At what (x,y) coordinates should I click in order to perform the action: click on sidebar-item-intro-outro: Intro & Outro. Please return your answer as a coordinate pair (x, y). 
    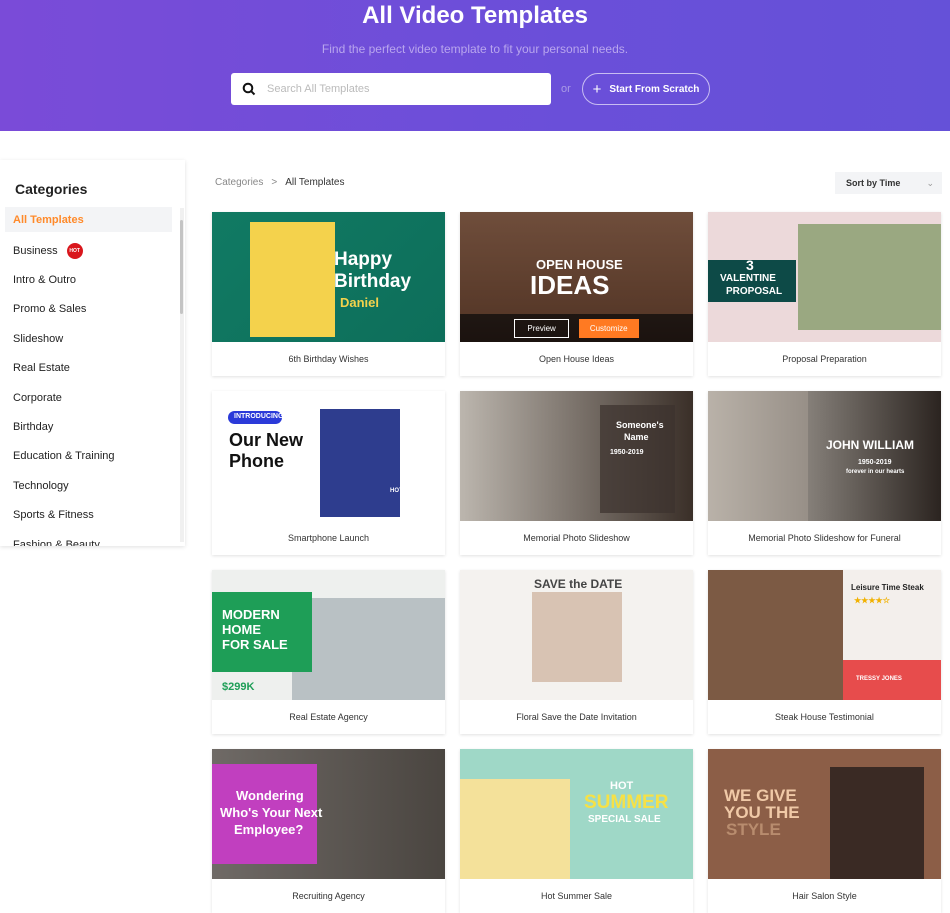
    Looking at the image, I should click on (88, 279).